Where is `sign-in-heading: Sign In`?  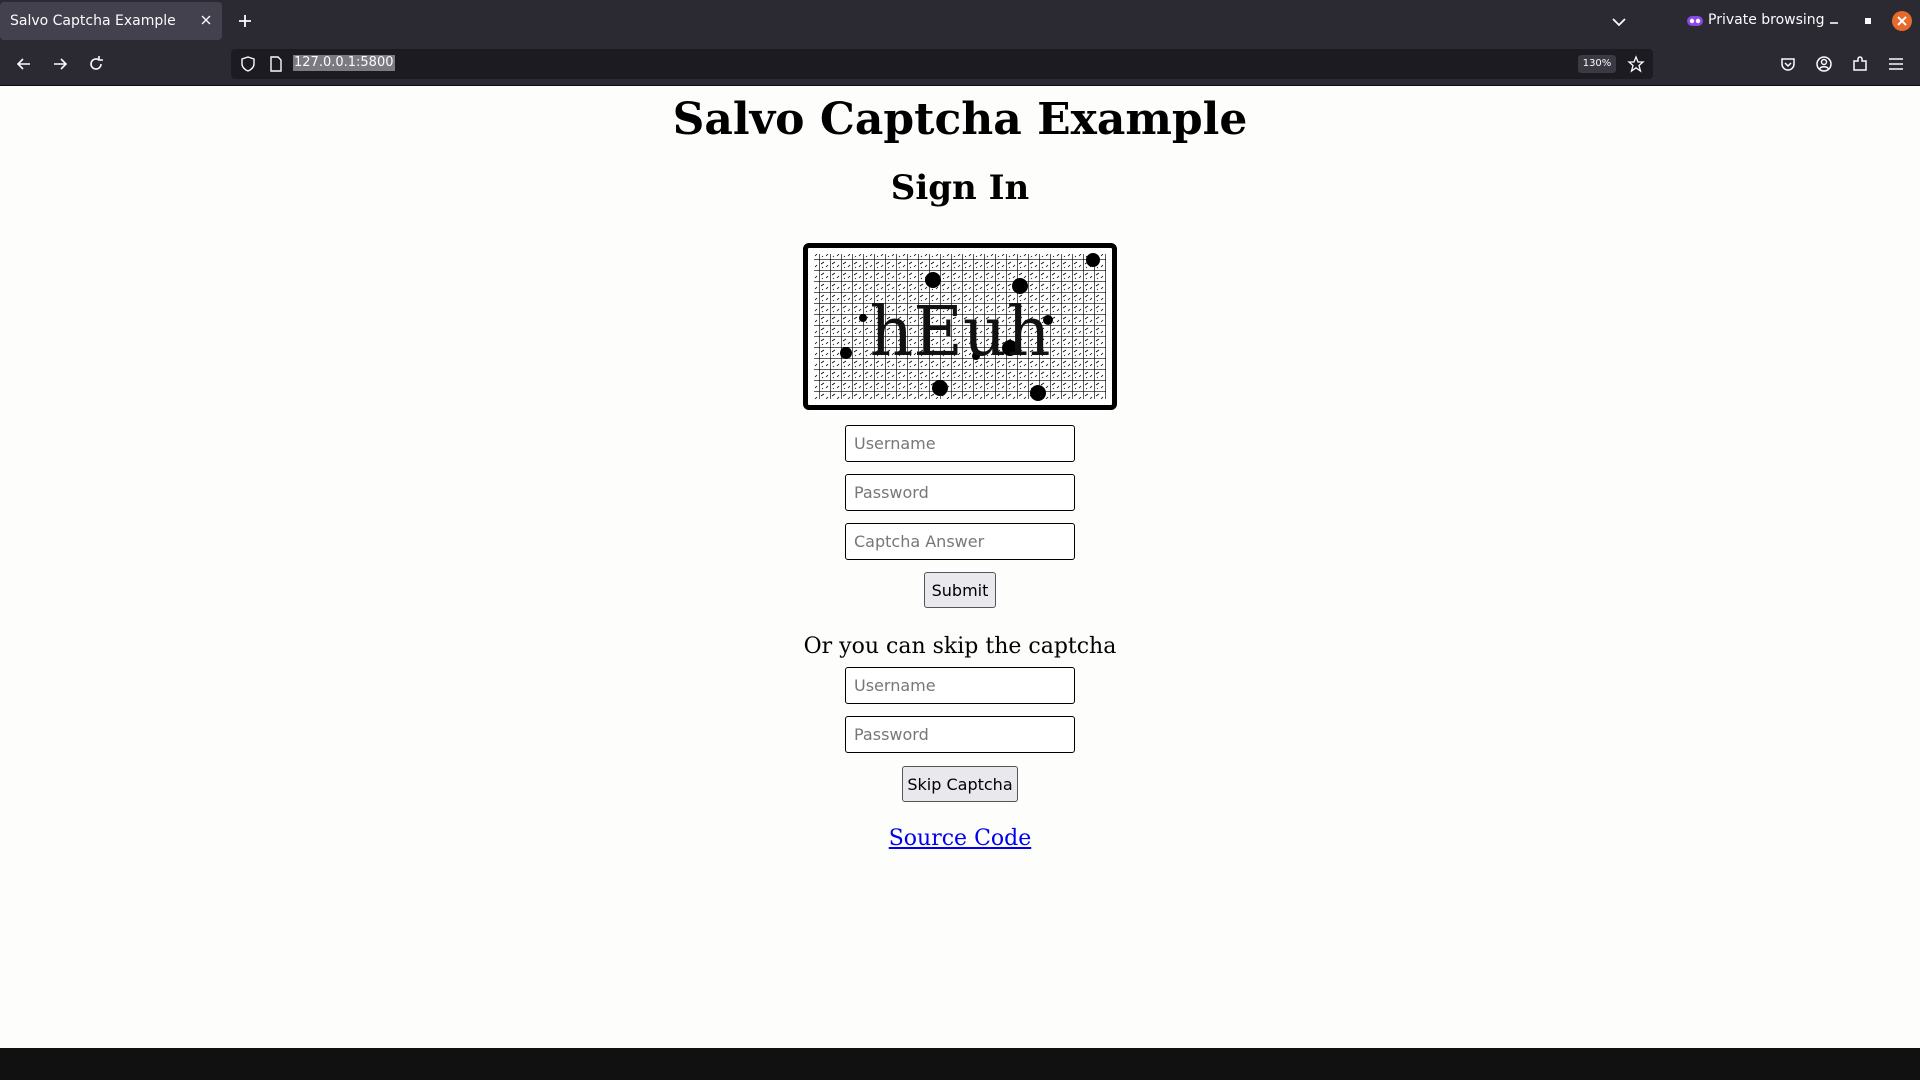 sign-in-heading: Sign In is located at coordinates (960, 188).